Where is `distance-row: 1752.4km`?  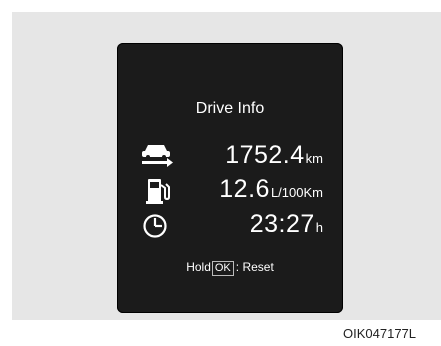
distance-row: 1752.4km is located at coordinates (230, 156).